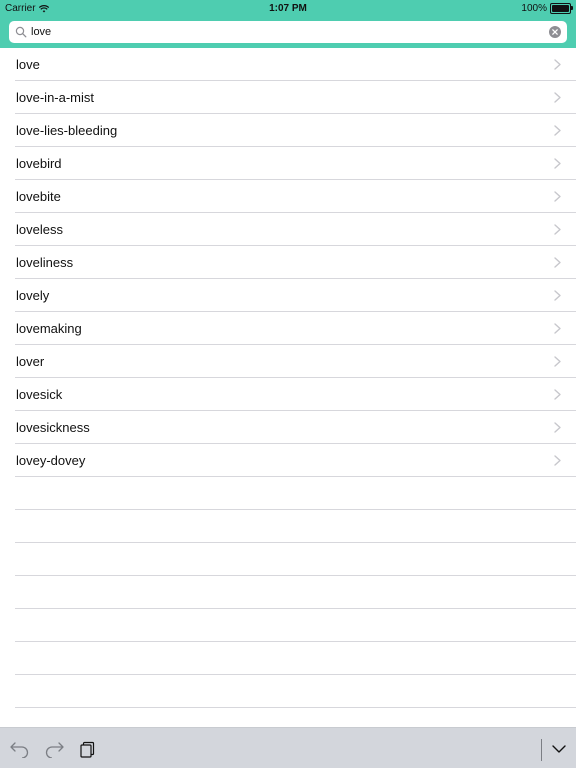 This screenshot has height=768, width=576. Describe the element at coordinates (559, 749) in the screenshot. I see `chevron-down-icon` at that location.